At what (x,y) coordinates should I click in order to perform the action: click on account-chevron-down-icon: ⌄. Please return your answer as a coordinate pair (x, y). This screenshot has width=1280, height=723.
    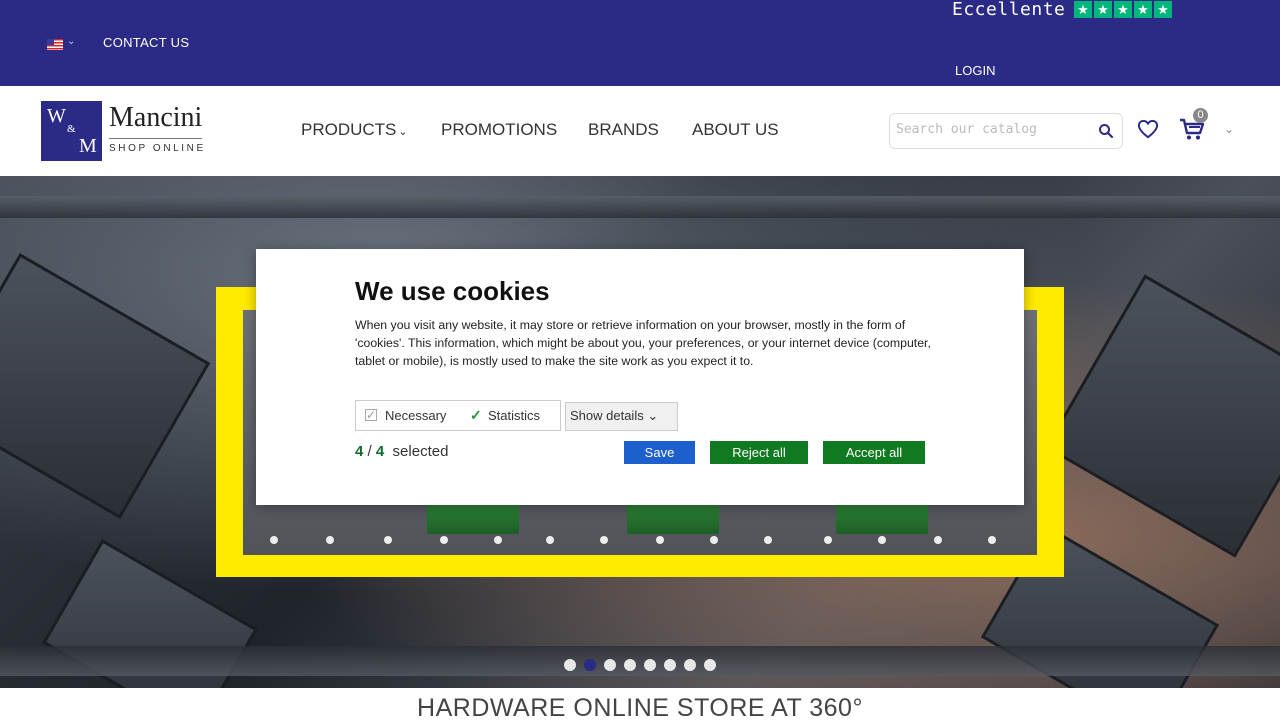
    Looking at the image, I should click on (1229, 129).